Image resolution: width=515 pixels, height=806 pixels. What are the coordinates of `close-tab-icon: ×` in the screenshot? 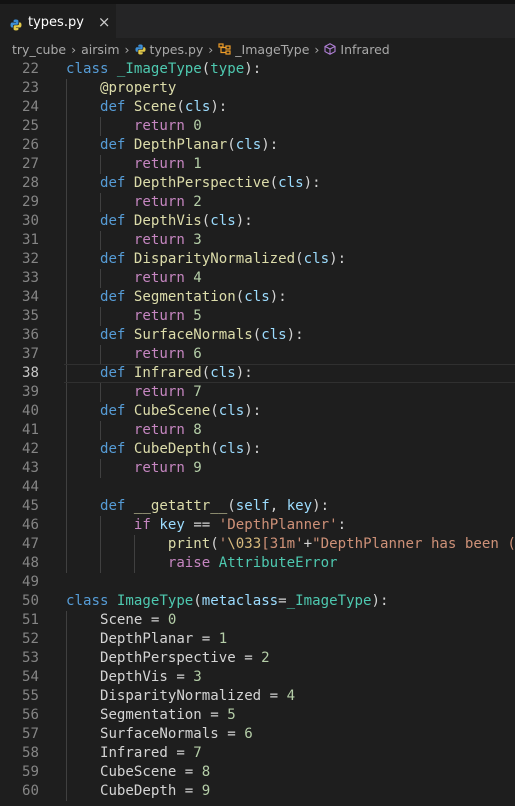 It's located at (104, 22).